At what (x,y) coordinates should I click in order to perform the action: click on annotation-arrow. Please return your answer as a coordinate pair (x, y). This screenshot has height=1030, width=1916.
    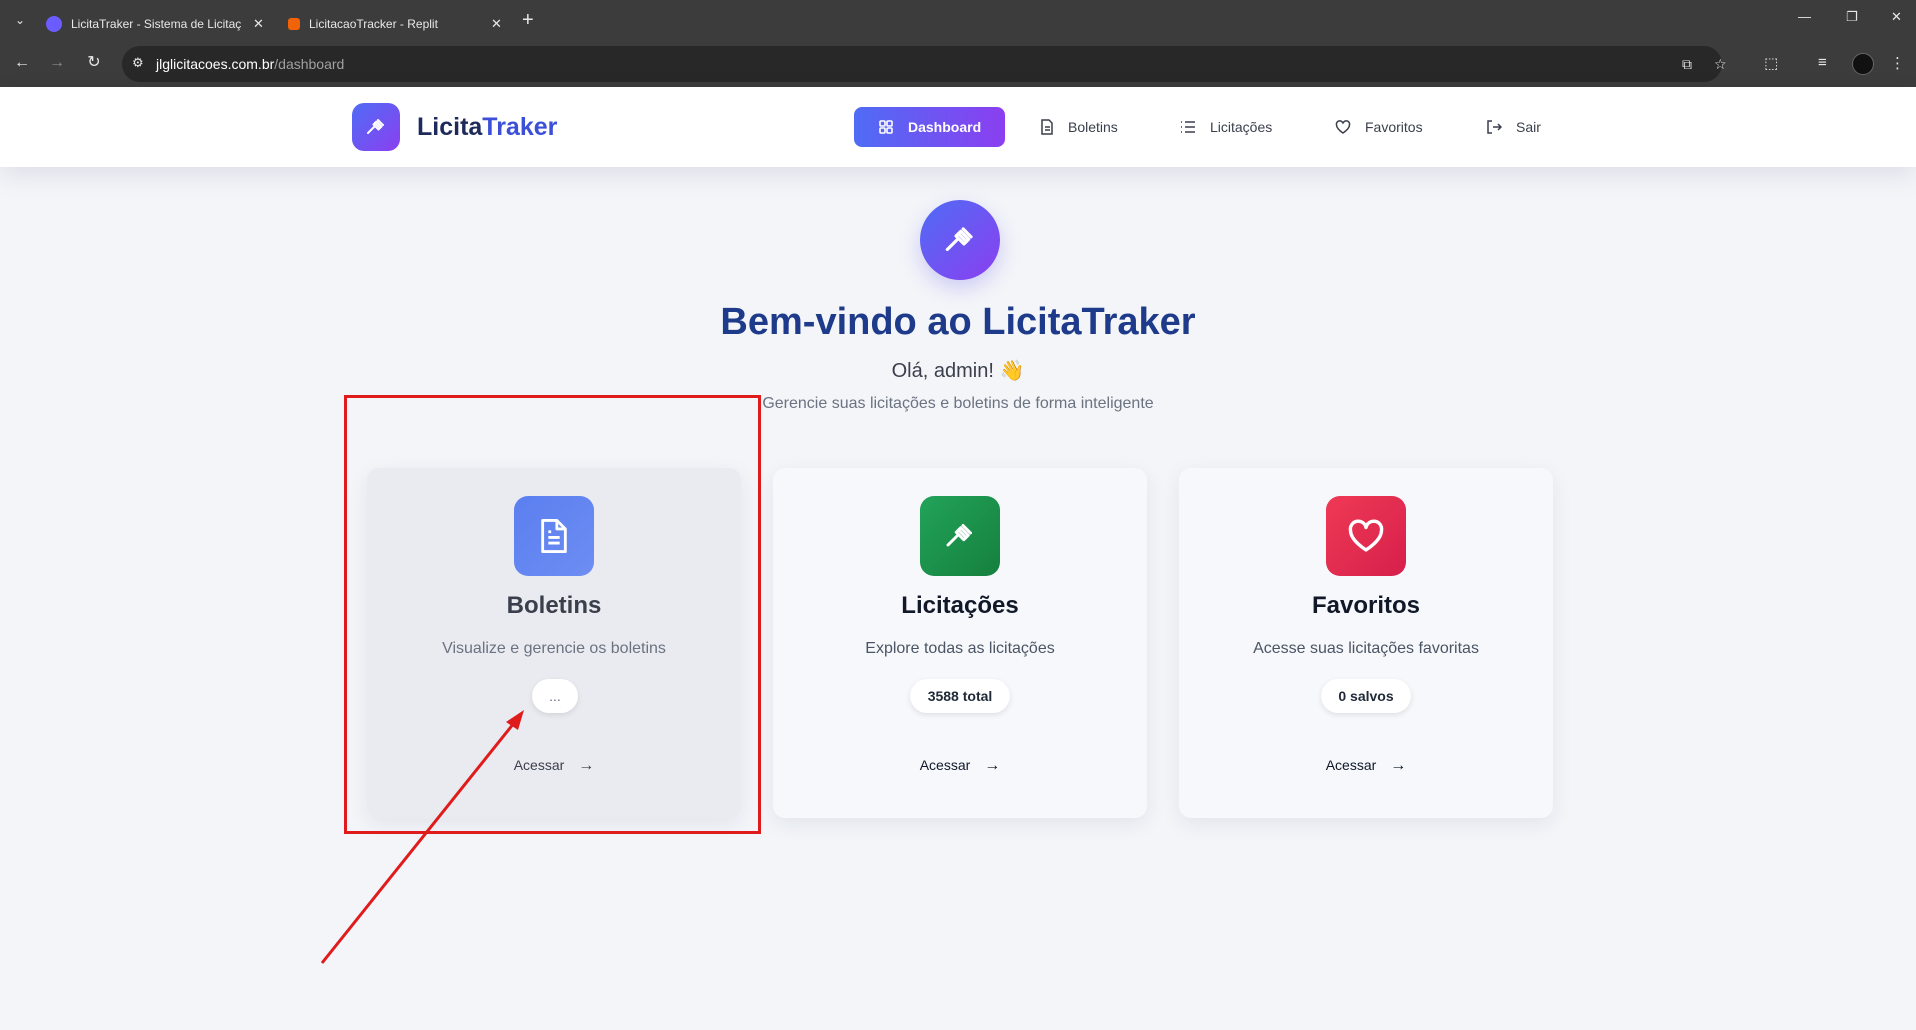
    Looking at the image, I should click on (422, 837).